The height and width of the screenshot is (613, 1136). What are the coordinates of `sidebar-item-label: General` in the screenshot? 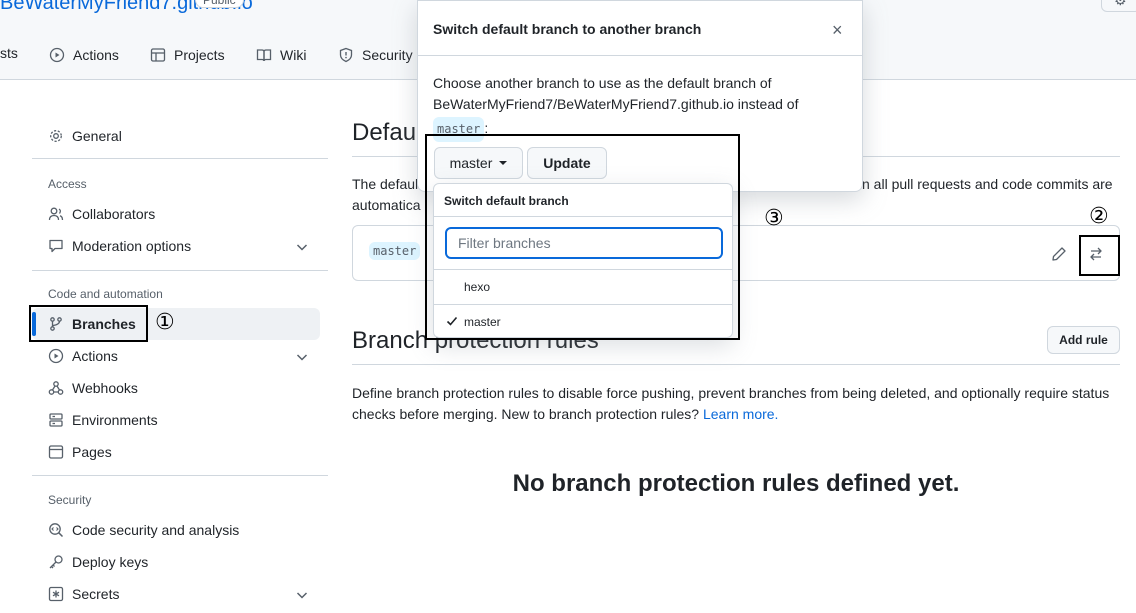 It's located at (97, 136).